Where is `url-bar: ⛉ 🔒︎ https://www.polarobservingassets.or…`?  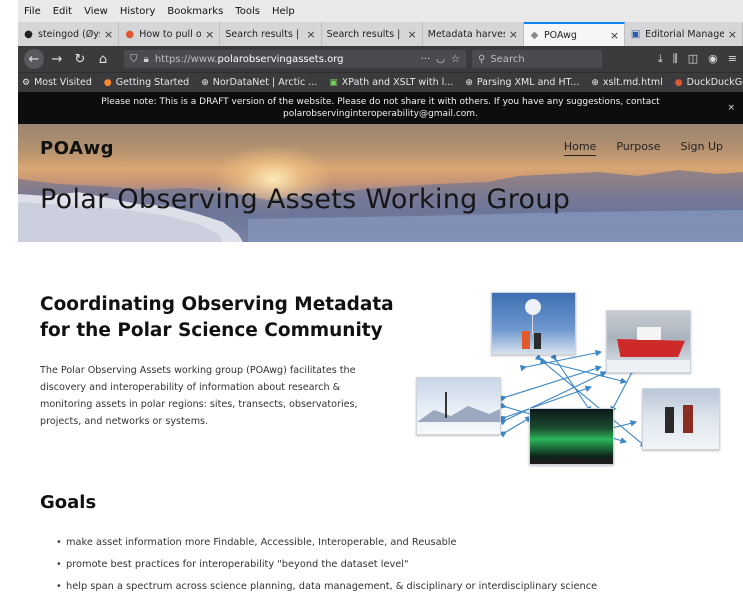
url-bar: ⛉ 🔒︎ https://www.polarobservingassets.or… is located at coordinates (295, 59).